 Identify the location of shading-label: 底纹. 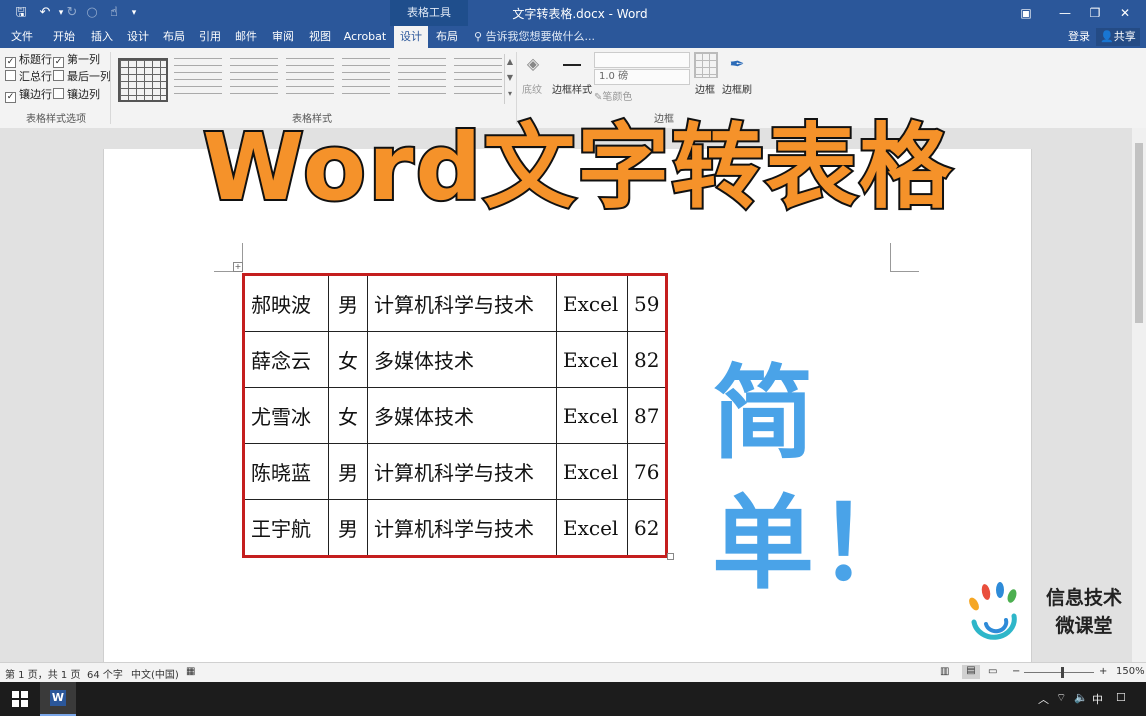
(532, 88).